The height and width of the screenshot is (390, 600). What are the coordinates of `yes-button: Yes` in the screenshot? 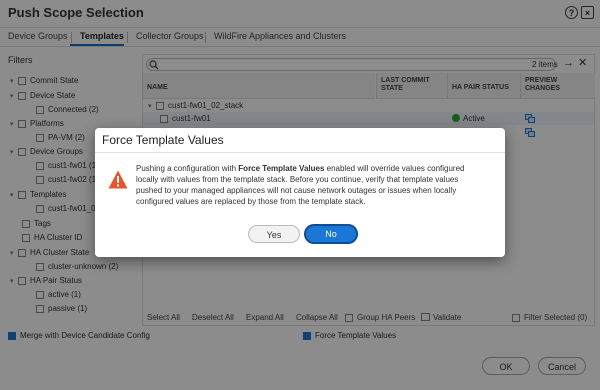 It's located at (274, 234).